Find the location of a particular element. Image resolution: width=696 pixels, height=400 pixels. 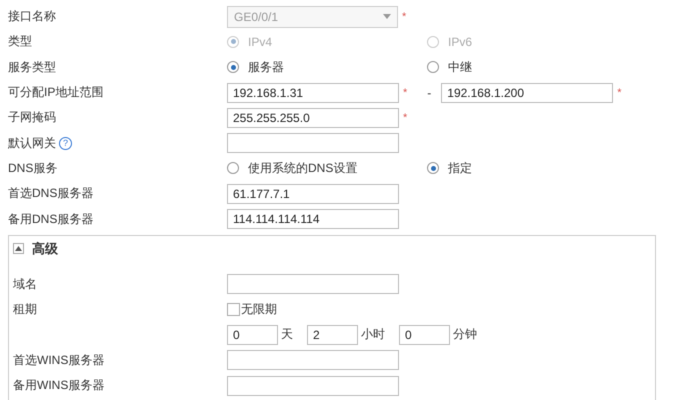

field-label: 子网掩码 is located at coordinates (32, 117).